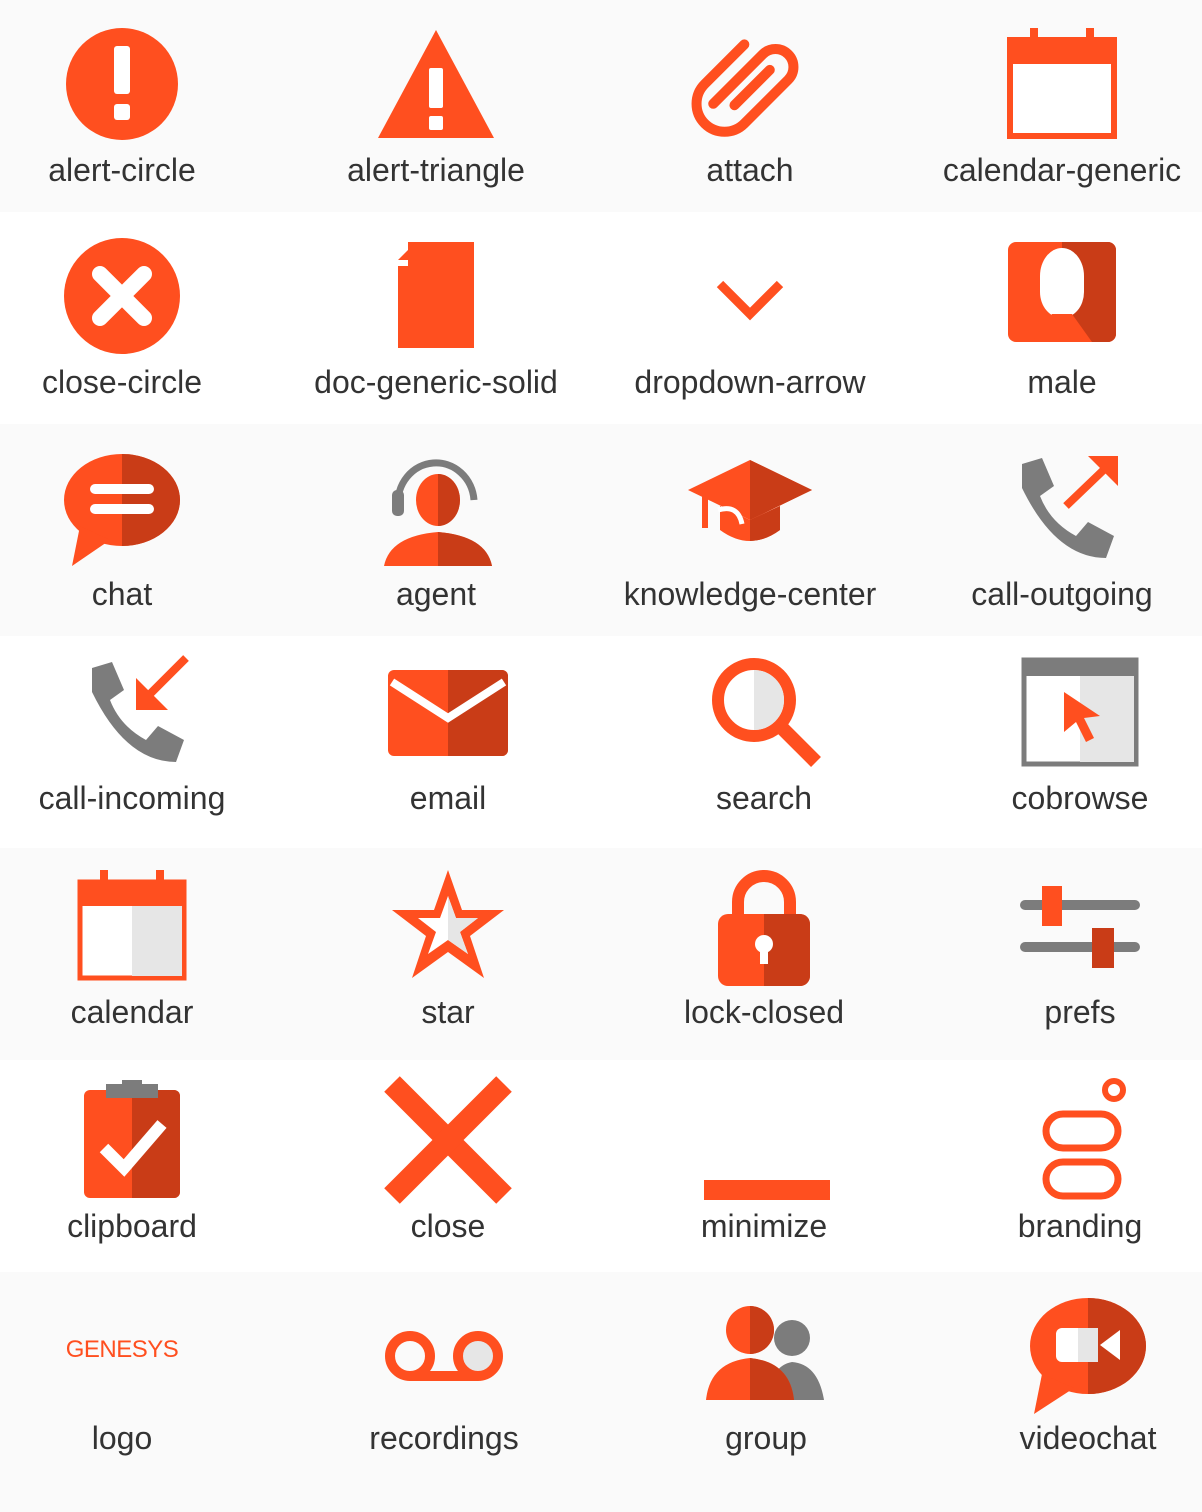  I want to click on genesys-logo: GENESYS, so click(122, 1349).